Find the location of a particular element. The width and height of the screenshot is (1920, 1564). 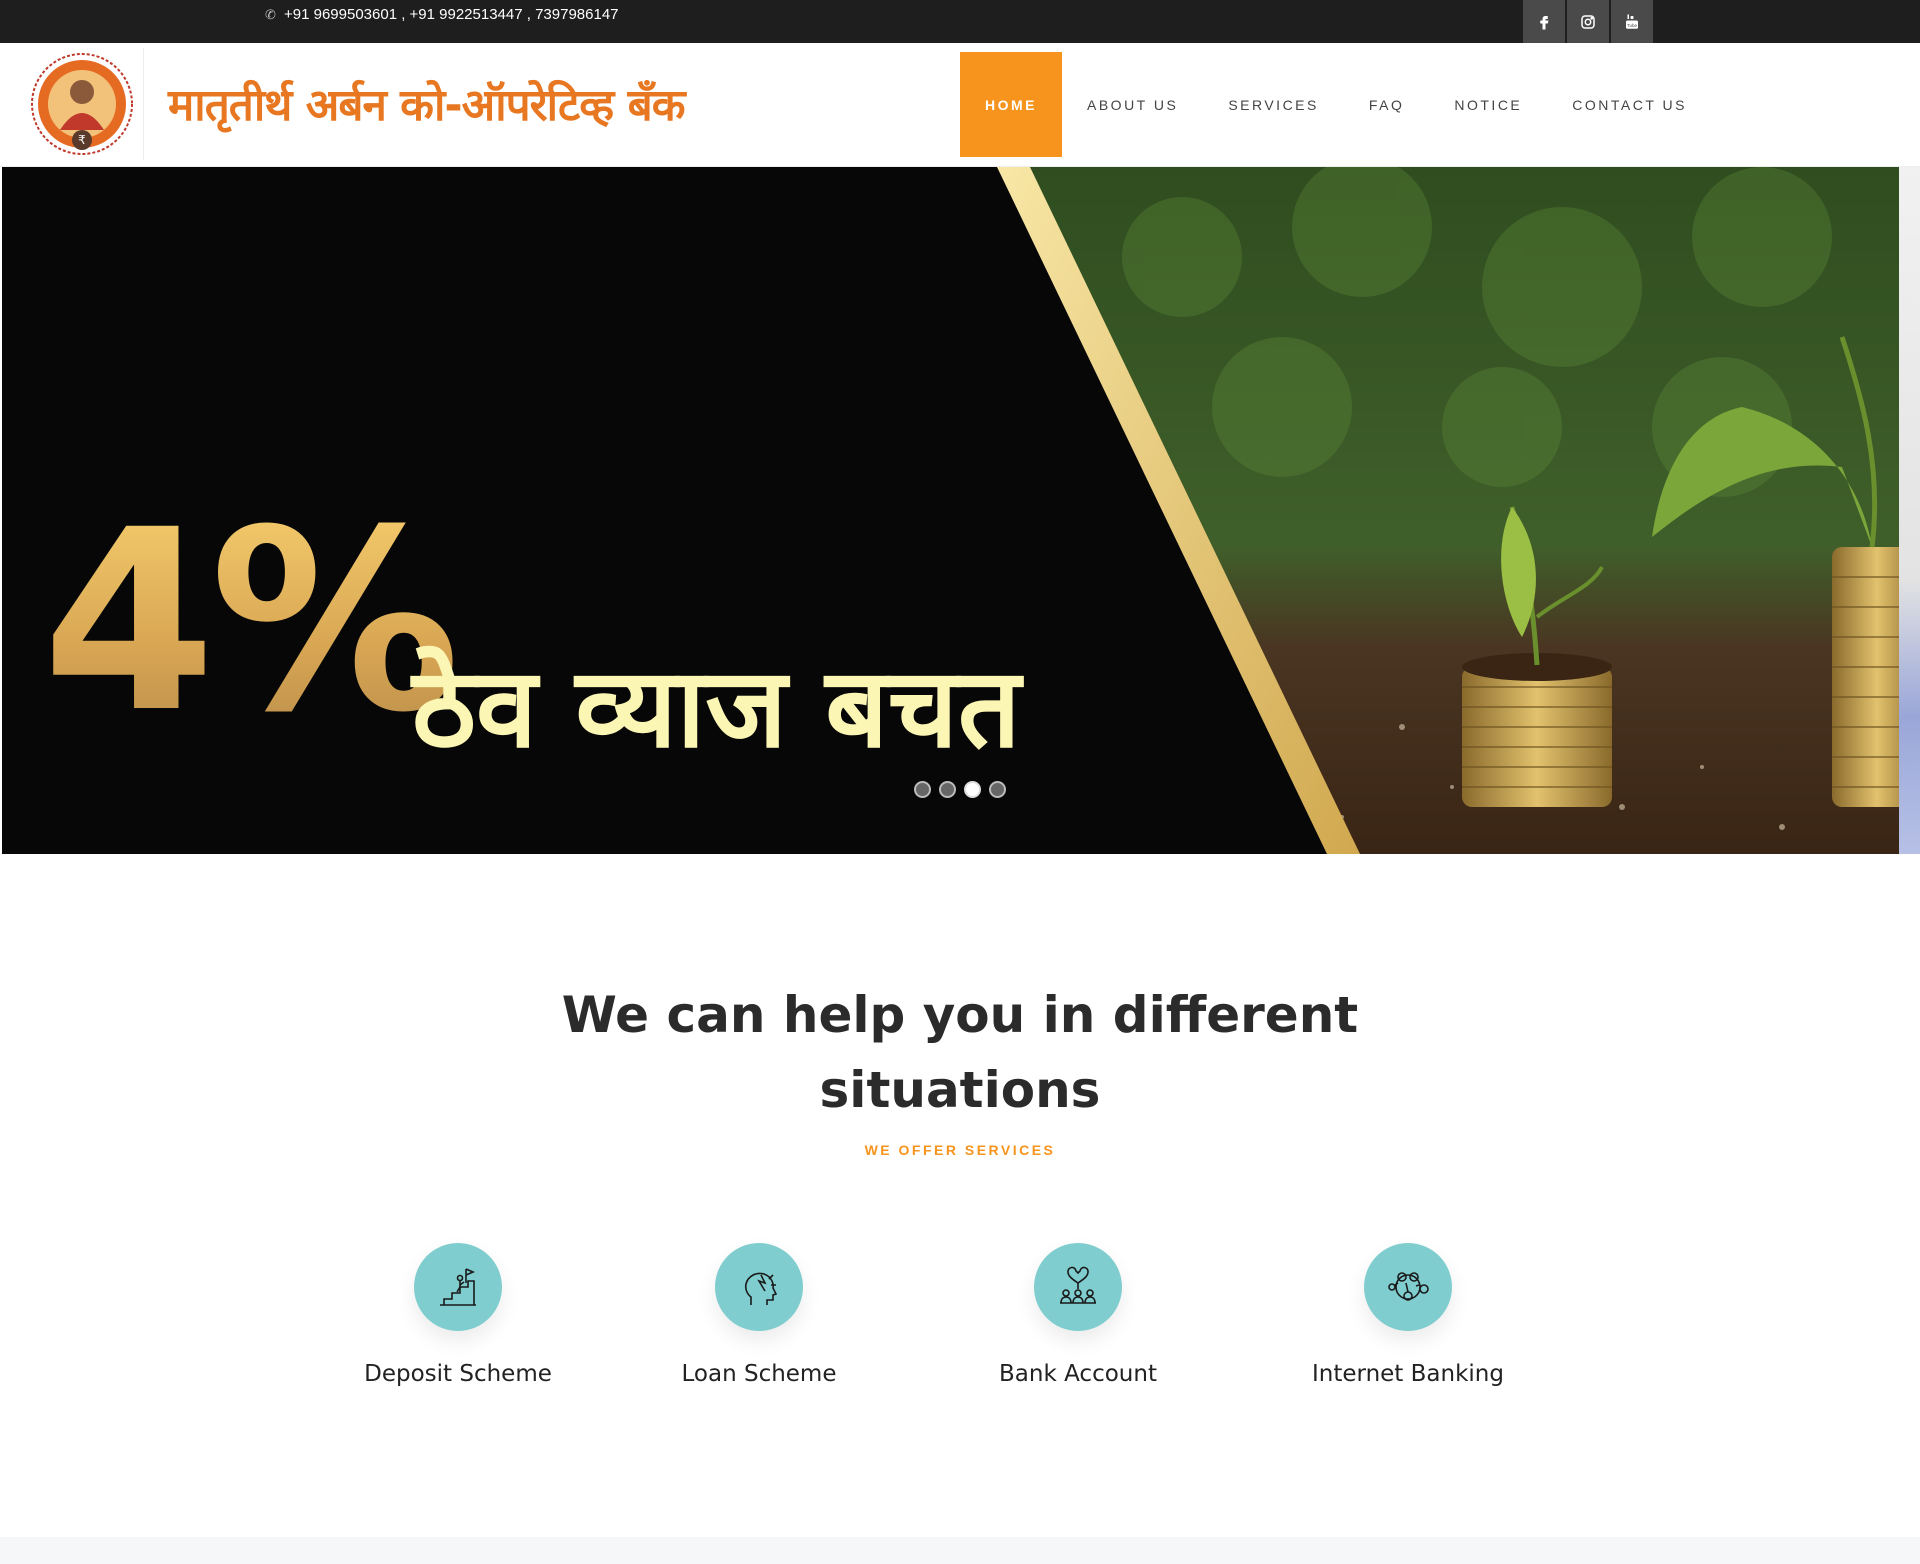

facebook-icon is located at coordinates (1544, 21).